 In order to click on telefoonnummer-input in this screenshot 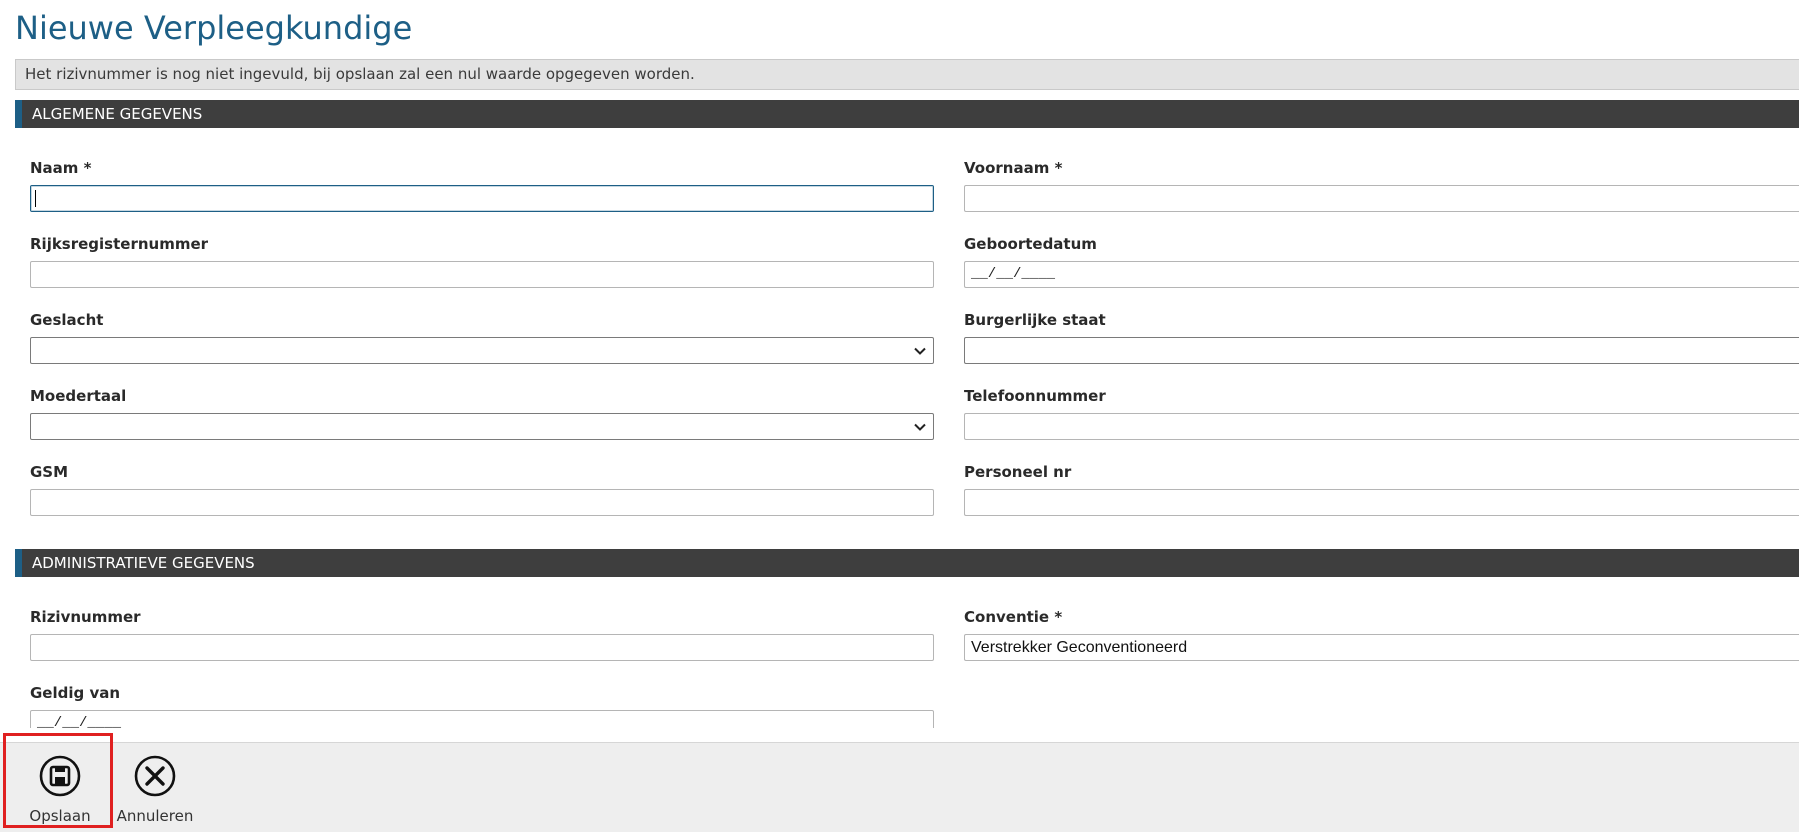, I will do `click(1381, 426)`.